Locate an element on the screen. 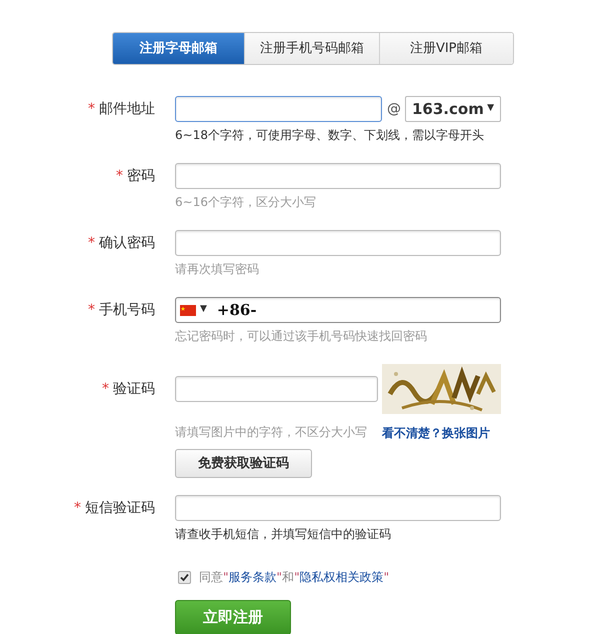  field-label: 邮件地址 is located at coordinates (127, 109).